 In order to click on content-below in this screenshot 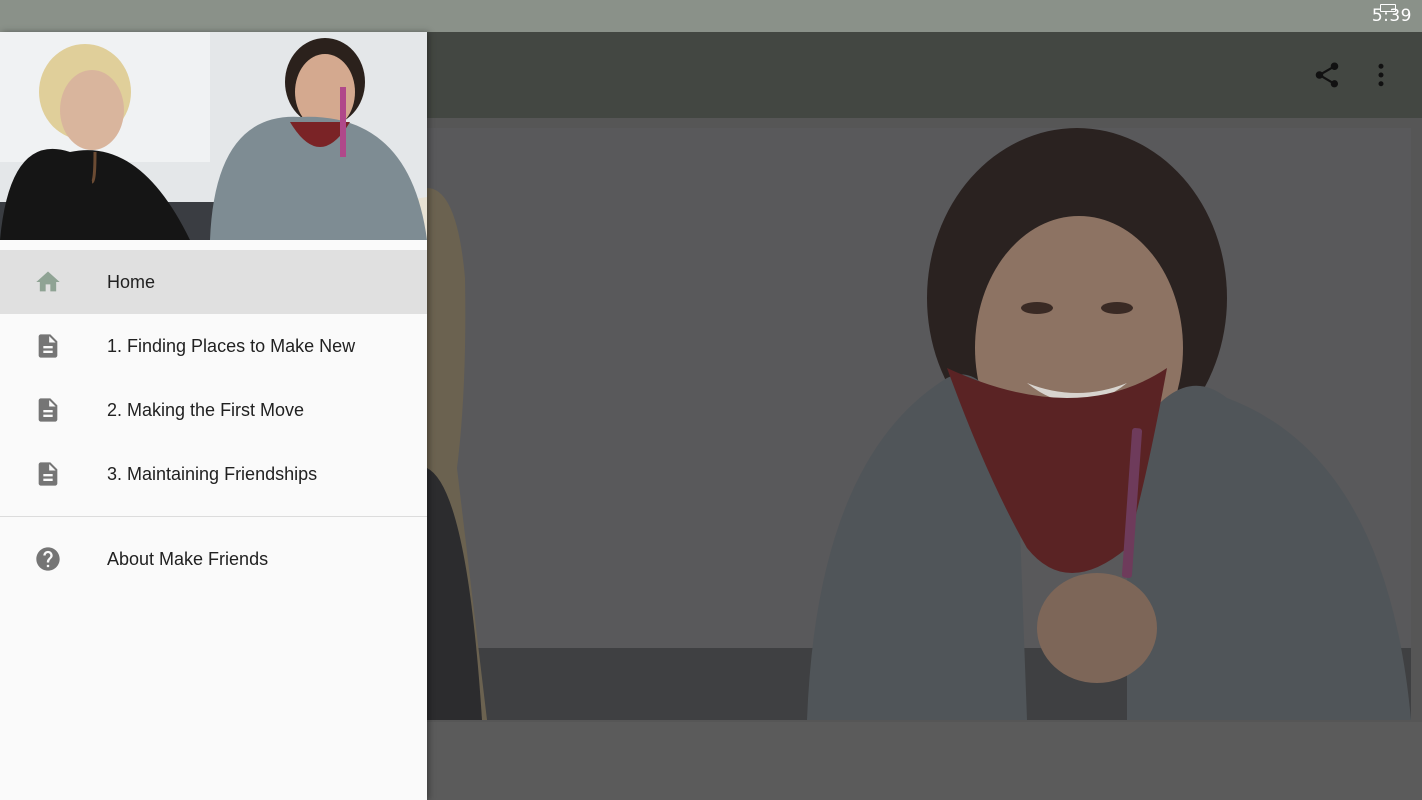, I will do `click(924, 761)`.